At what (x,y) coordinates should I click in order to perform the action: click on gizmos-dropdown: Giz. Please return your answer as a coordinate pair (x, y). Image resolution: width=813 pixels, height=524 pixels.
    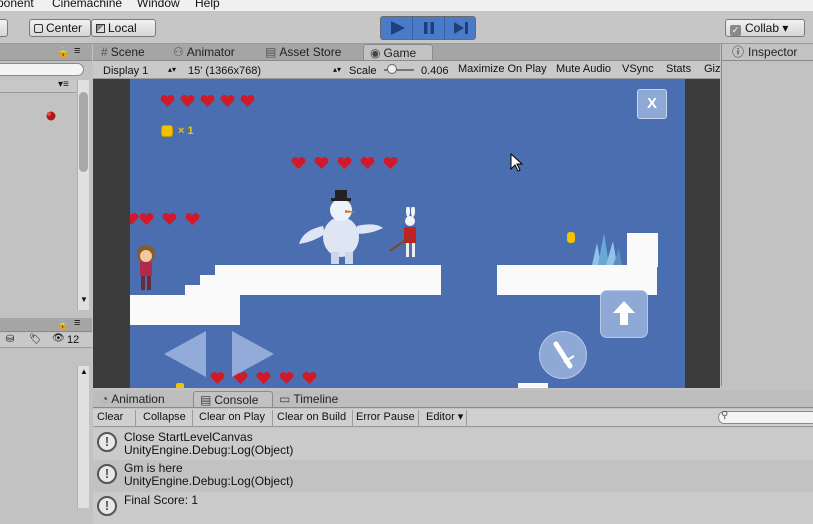
    Looking at the image, I should click on (712, 69).